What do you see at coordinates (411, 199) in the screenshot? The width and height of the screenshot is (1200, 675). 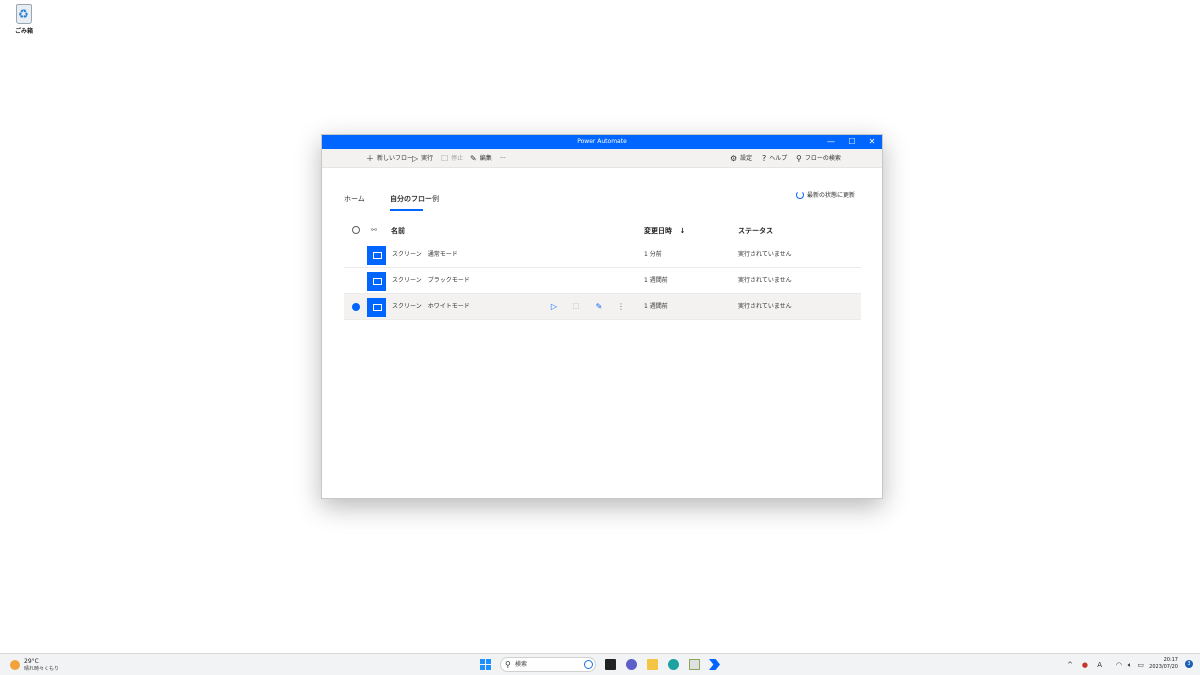 I see `tab-my-flows: 自分のフロー` at bounding box center [411, 199].